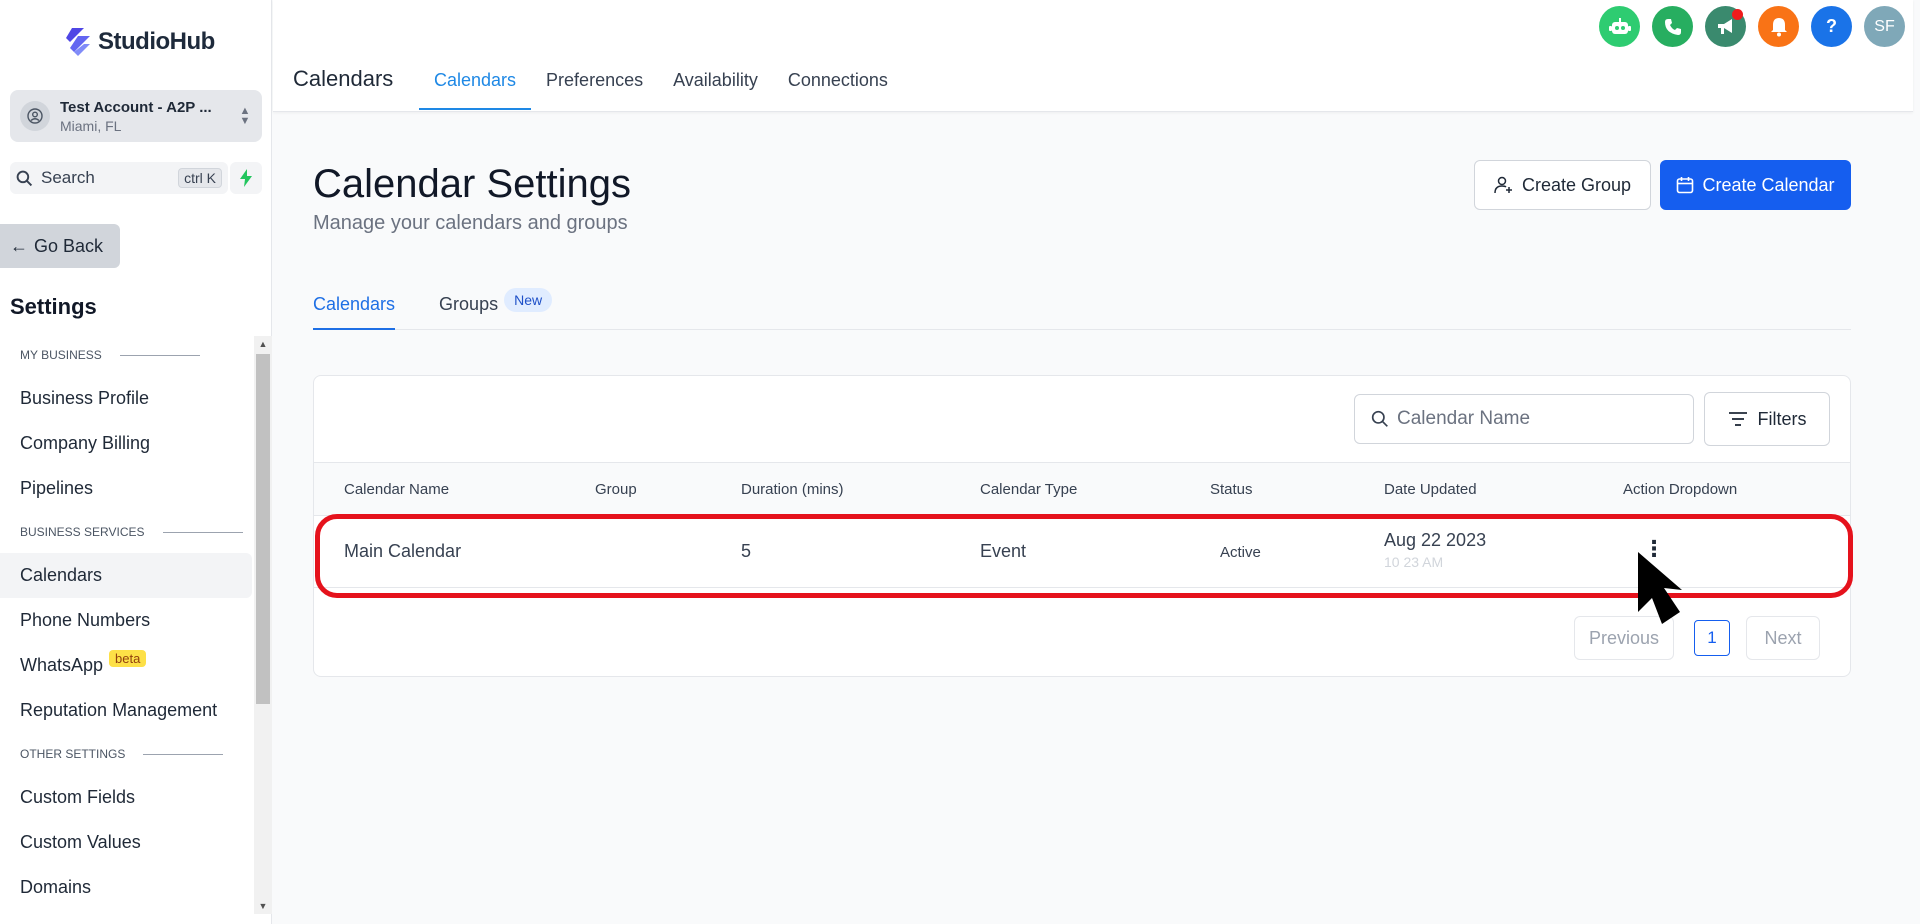  What do you see at coordinates (91, 125) in the screenshot?
I see `account-location: Miami, FL` at bounding box center [91, 125].